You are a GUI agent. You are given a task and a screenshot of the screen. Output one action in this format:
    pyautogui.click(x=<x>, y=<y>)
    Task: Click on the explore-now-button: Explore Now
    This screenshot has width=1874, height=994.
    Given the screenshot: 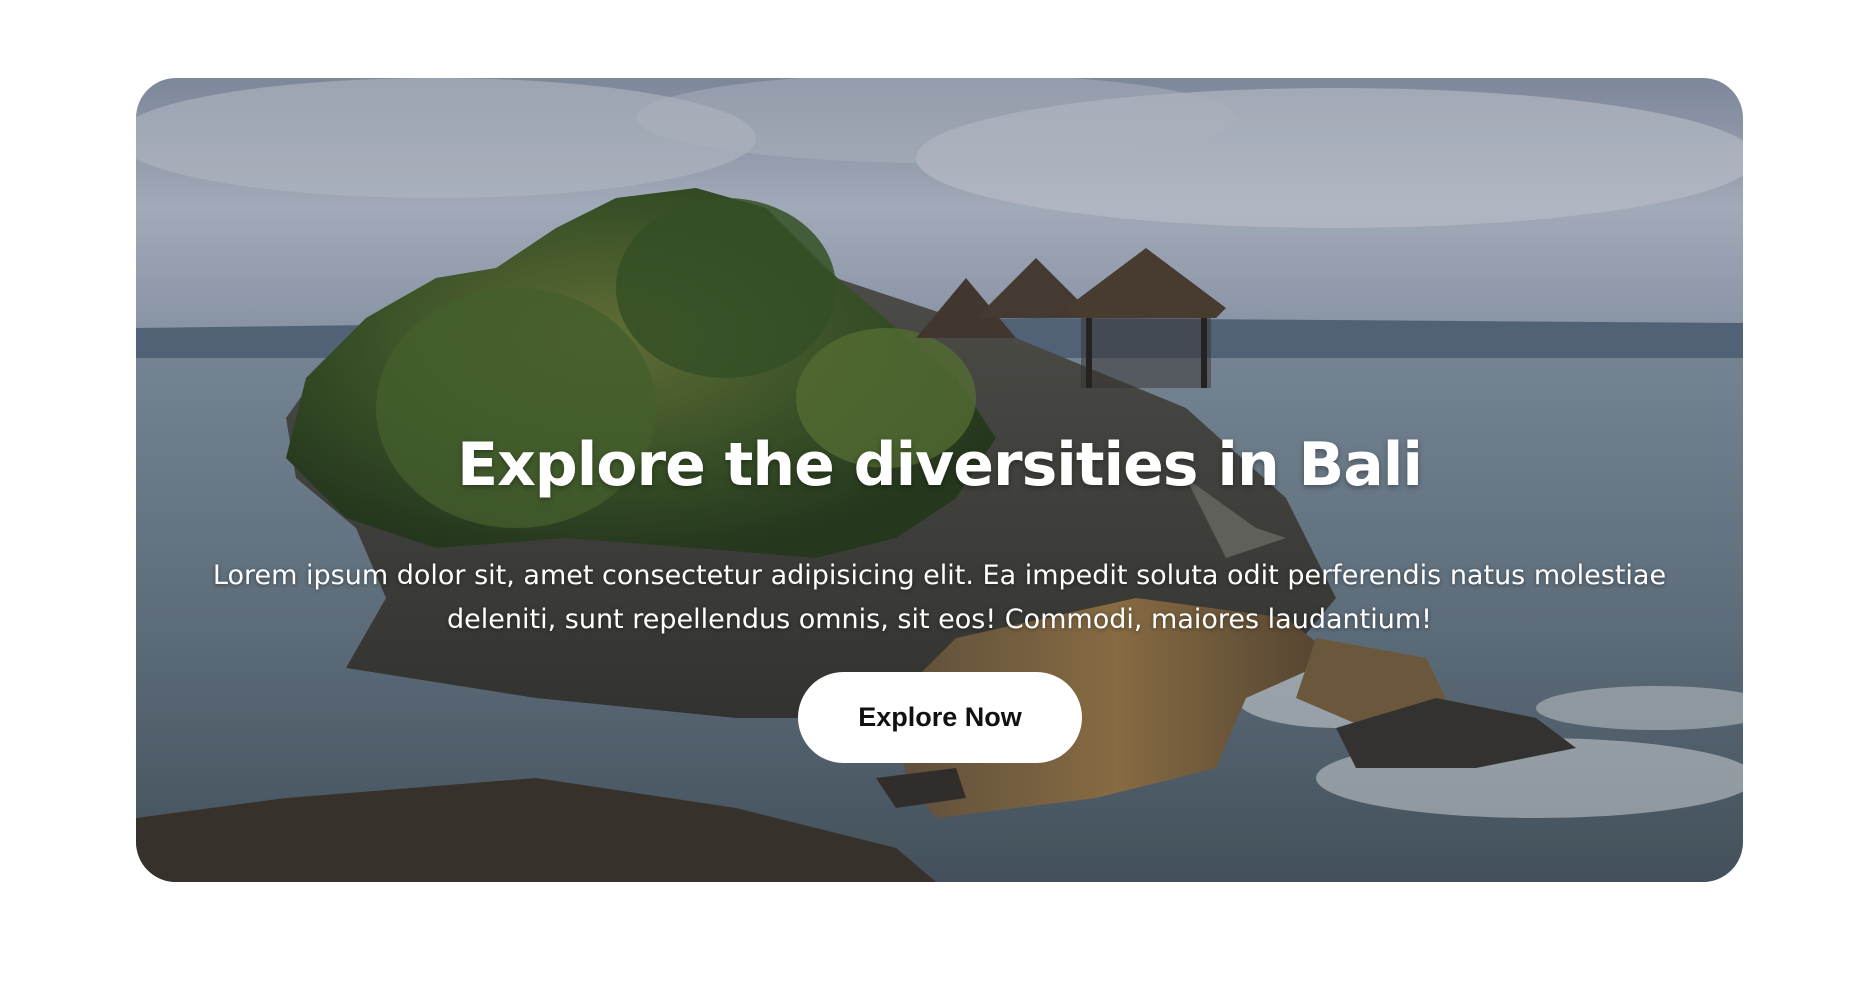 What is the action you would take?
    pyautogui.click(x=940, y=717)
    